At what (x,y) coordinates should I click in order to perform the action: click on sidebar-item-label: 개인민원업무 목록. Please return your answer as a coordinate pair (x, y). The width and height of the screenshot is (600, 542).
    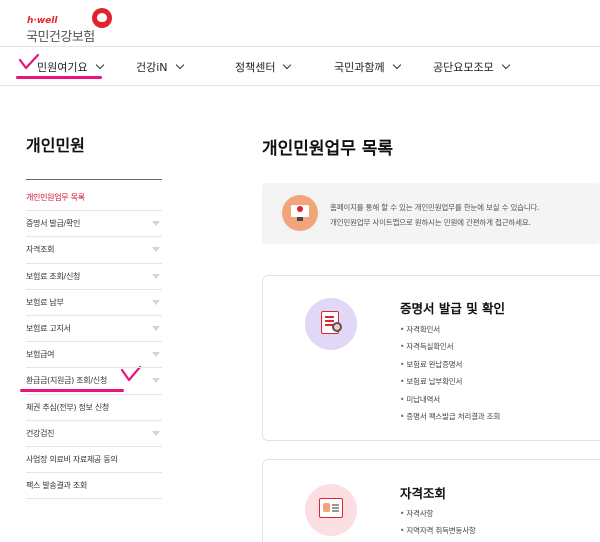
    Looking at the image, I should click on (55, 198).